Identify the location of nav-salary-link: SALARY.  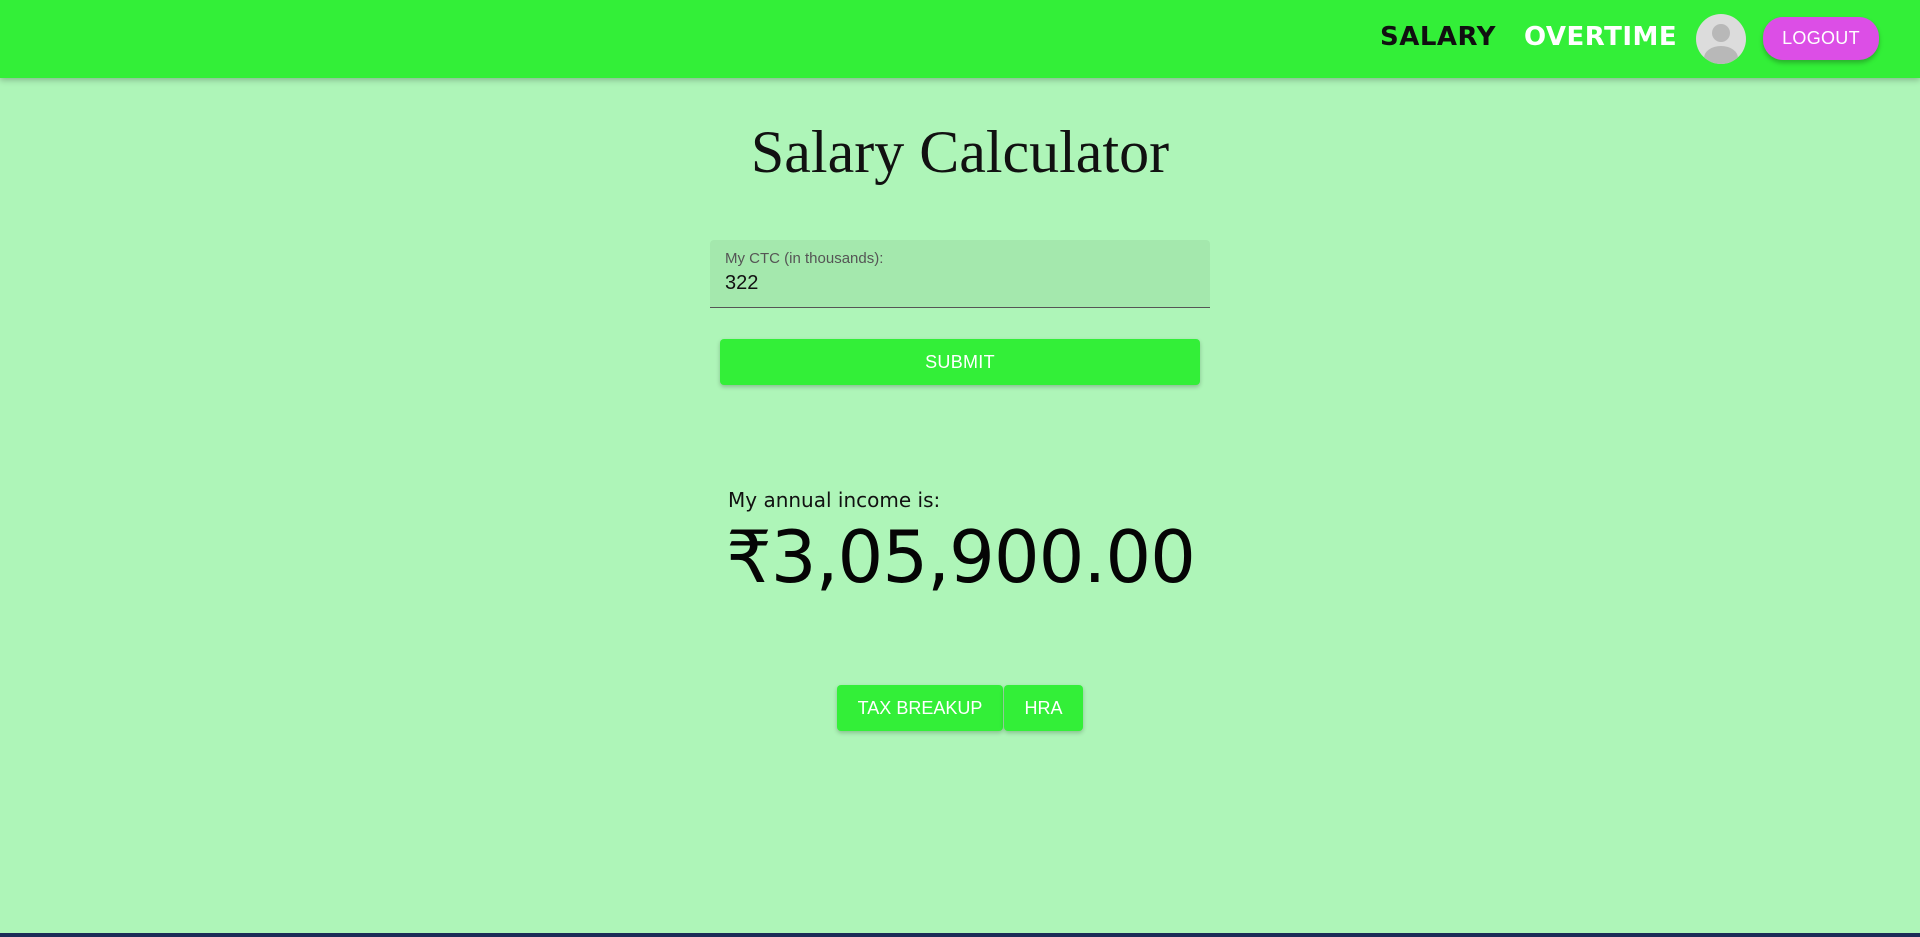
(1438, 37).